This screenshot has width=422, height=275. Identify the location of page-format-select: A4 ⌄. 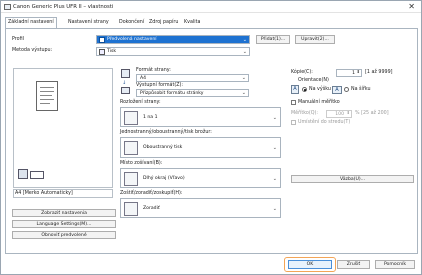
(192, 78).